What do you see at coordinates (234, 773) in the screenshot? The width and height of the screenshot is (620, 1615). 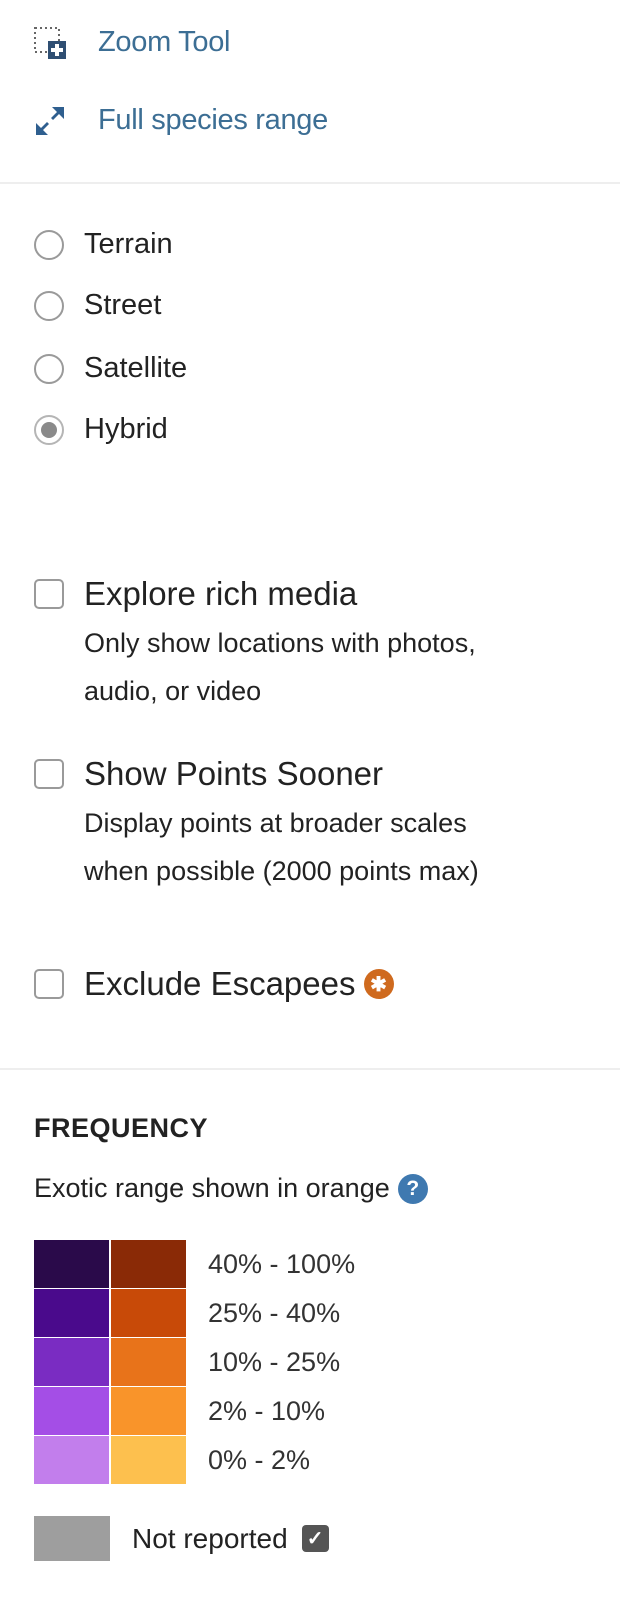 I see `show-points-sooner-label: Show Points Sooner` at bounding box center [234, 773].